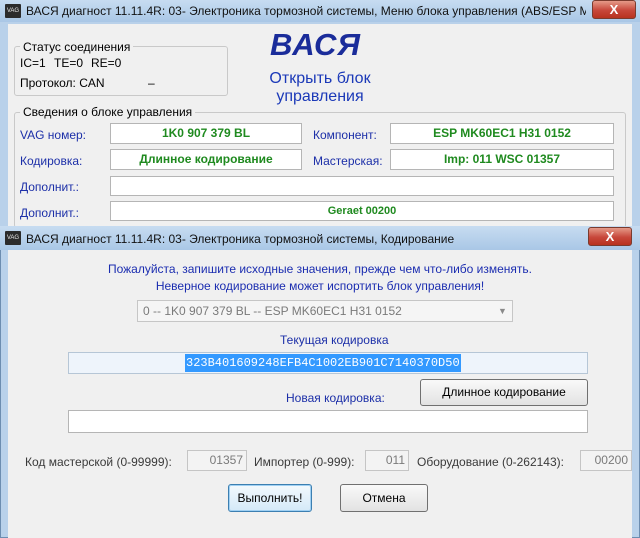 This screenshot has height=538, width=640. What do you see at coordinates (348, 161) in the screenshot?
I see `workshop-label: Мастерская:` at bounding box center [348, 161].